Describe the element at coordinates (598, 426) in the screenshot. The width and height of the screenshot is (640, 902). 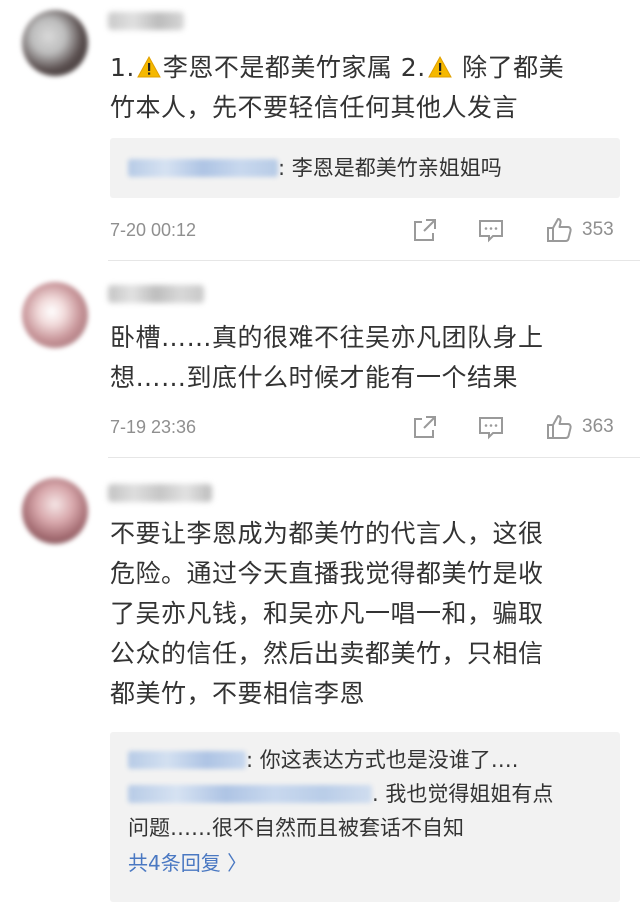
I see `like-count: 363` at that location.